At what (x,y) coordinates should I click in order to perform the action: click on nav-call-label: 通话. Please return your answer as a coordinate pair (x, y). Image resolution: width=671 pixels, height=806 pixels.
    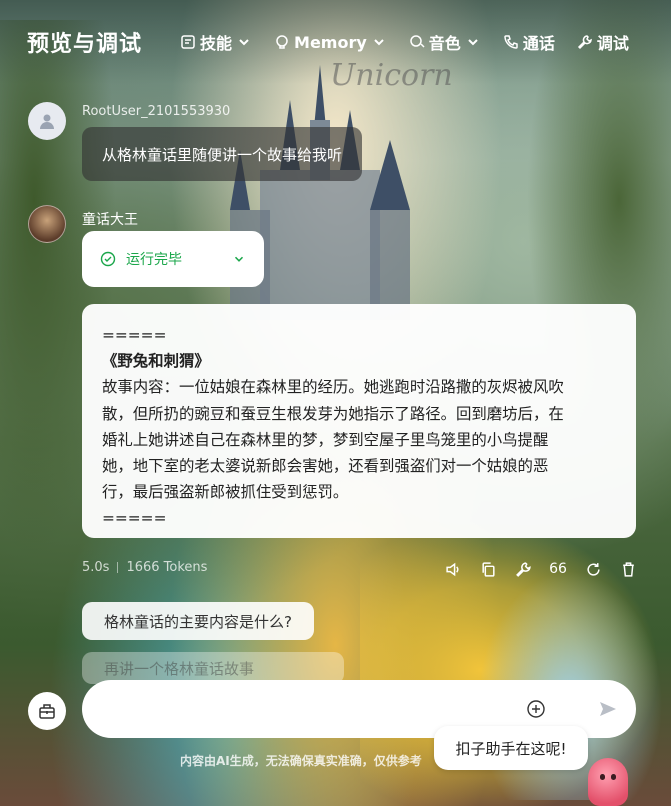
    Looking at the image, I should click on (538, 43).